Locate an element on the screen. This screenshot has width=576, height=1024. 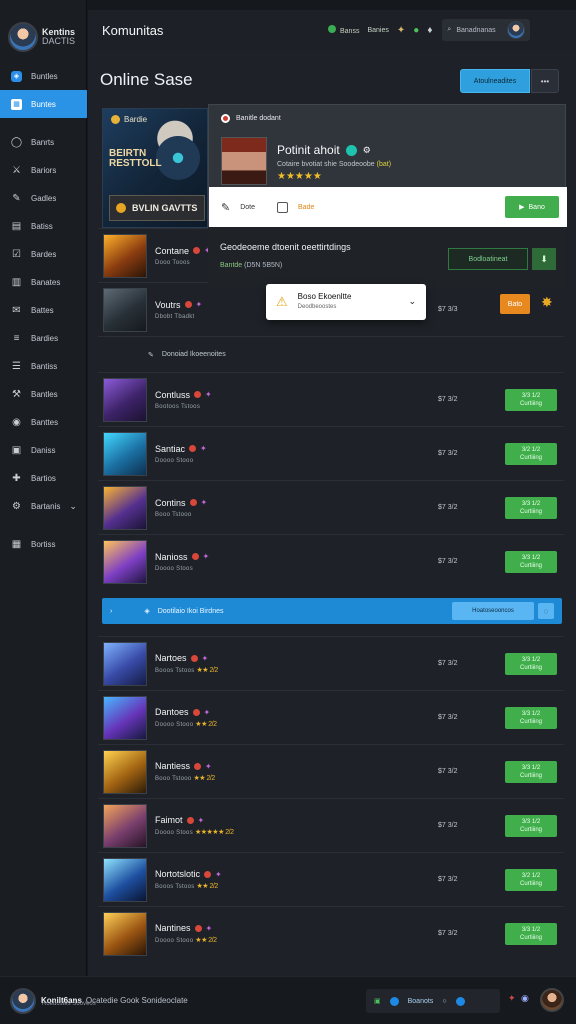
primary-action-button: Atoulneadites is located at coordinates (495, 81).